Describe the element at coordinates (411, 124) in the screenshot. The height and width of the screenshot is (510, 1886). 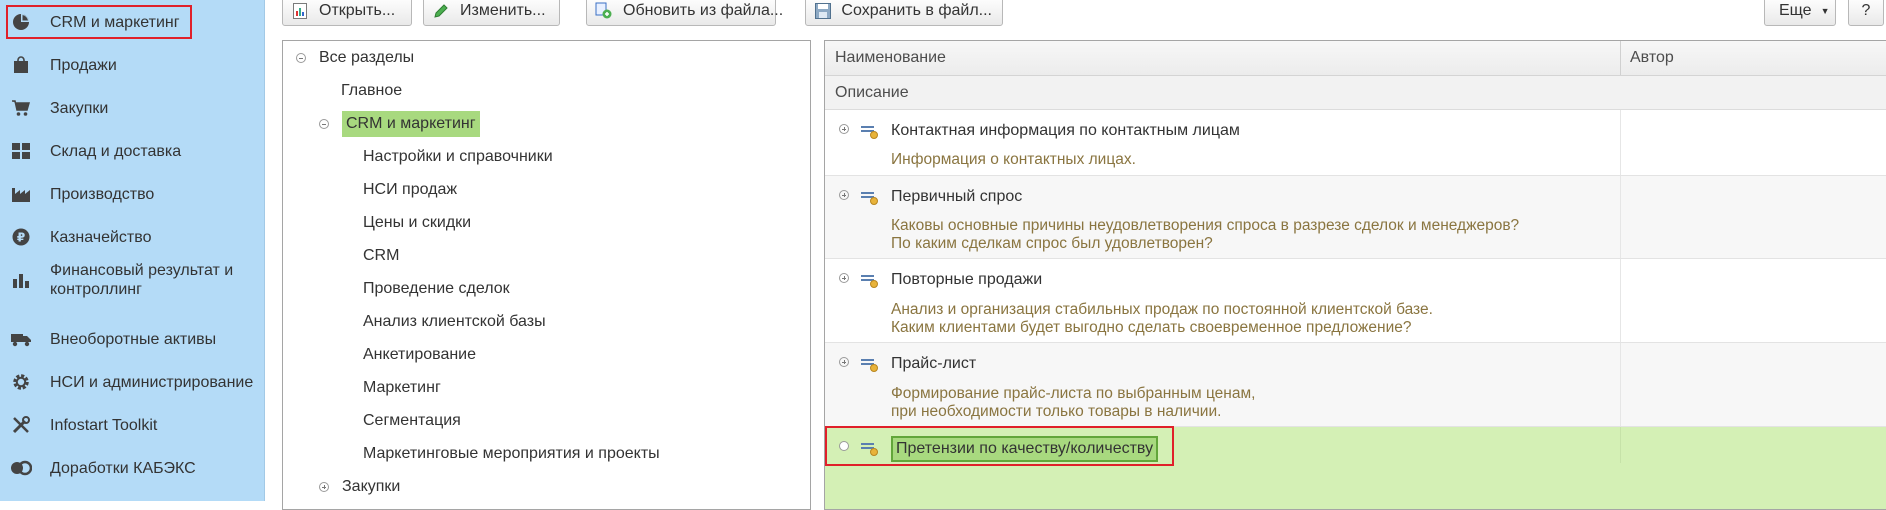
I see `tree-node-label: CRM и маркетинг` at that location.